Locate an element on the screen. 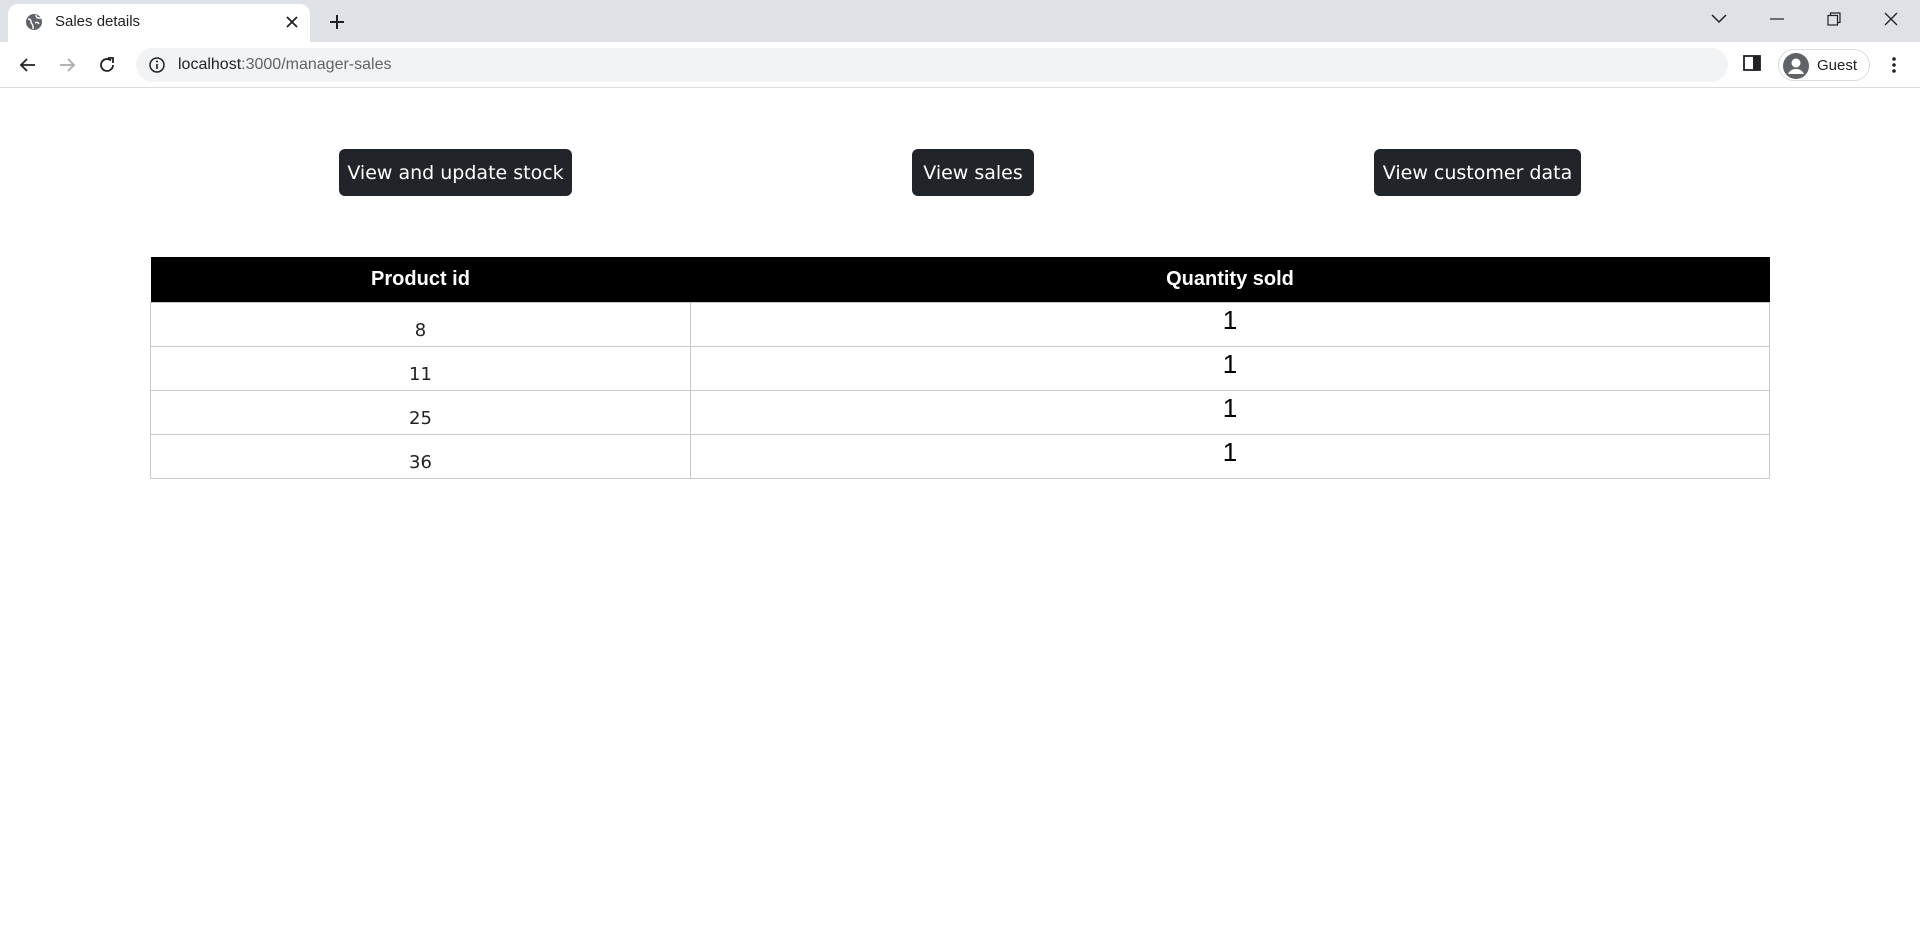 The image size is (1920, 944). chevron-down-icon is located at coordinates (1718, 19).